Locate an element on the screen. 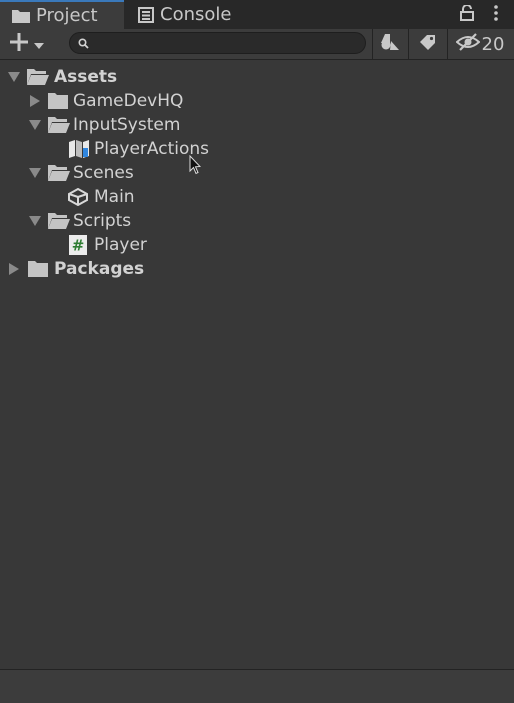 Image resolution: width=514 pixels, height=703 pixels. search-by-type-button is located at coordinates (390, 44).